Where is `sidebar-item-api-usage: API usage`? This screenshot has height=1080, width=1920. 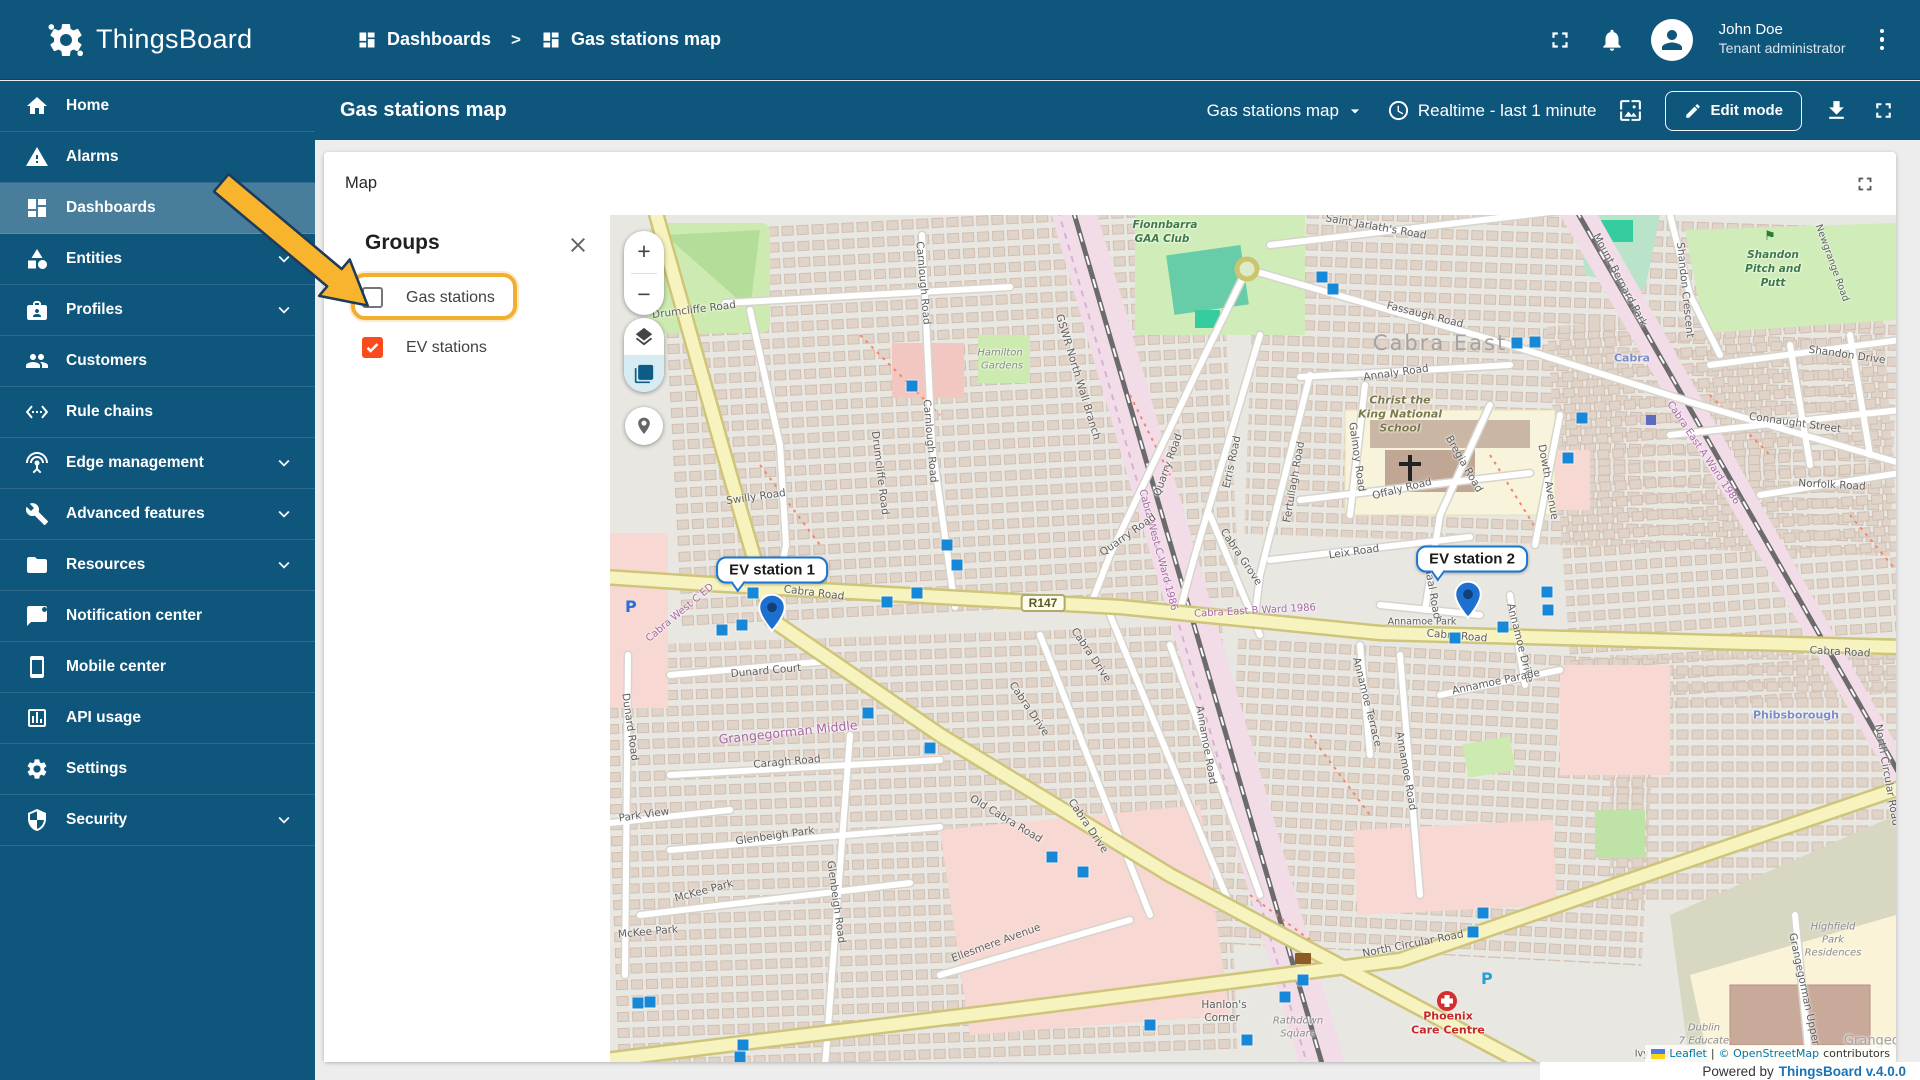
sidebar-item-api-usage: API usage is located at coordinates (157, 718).